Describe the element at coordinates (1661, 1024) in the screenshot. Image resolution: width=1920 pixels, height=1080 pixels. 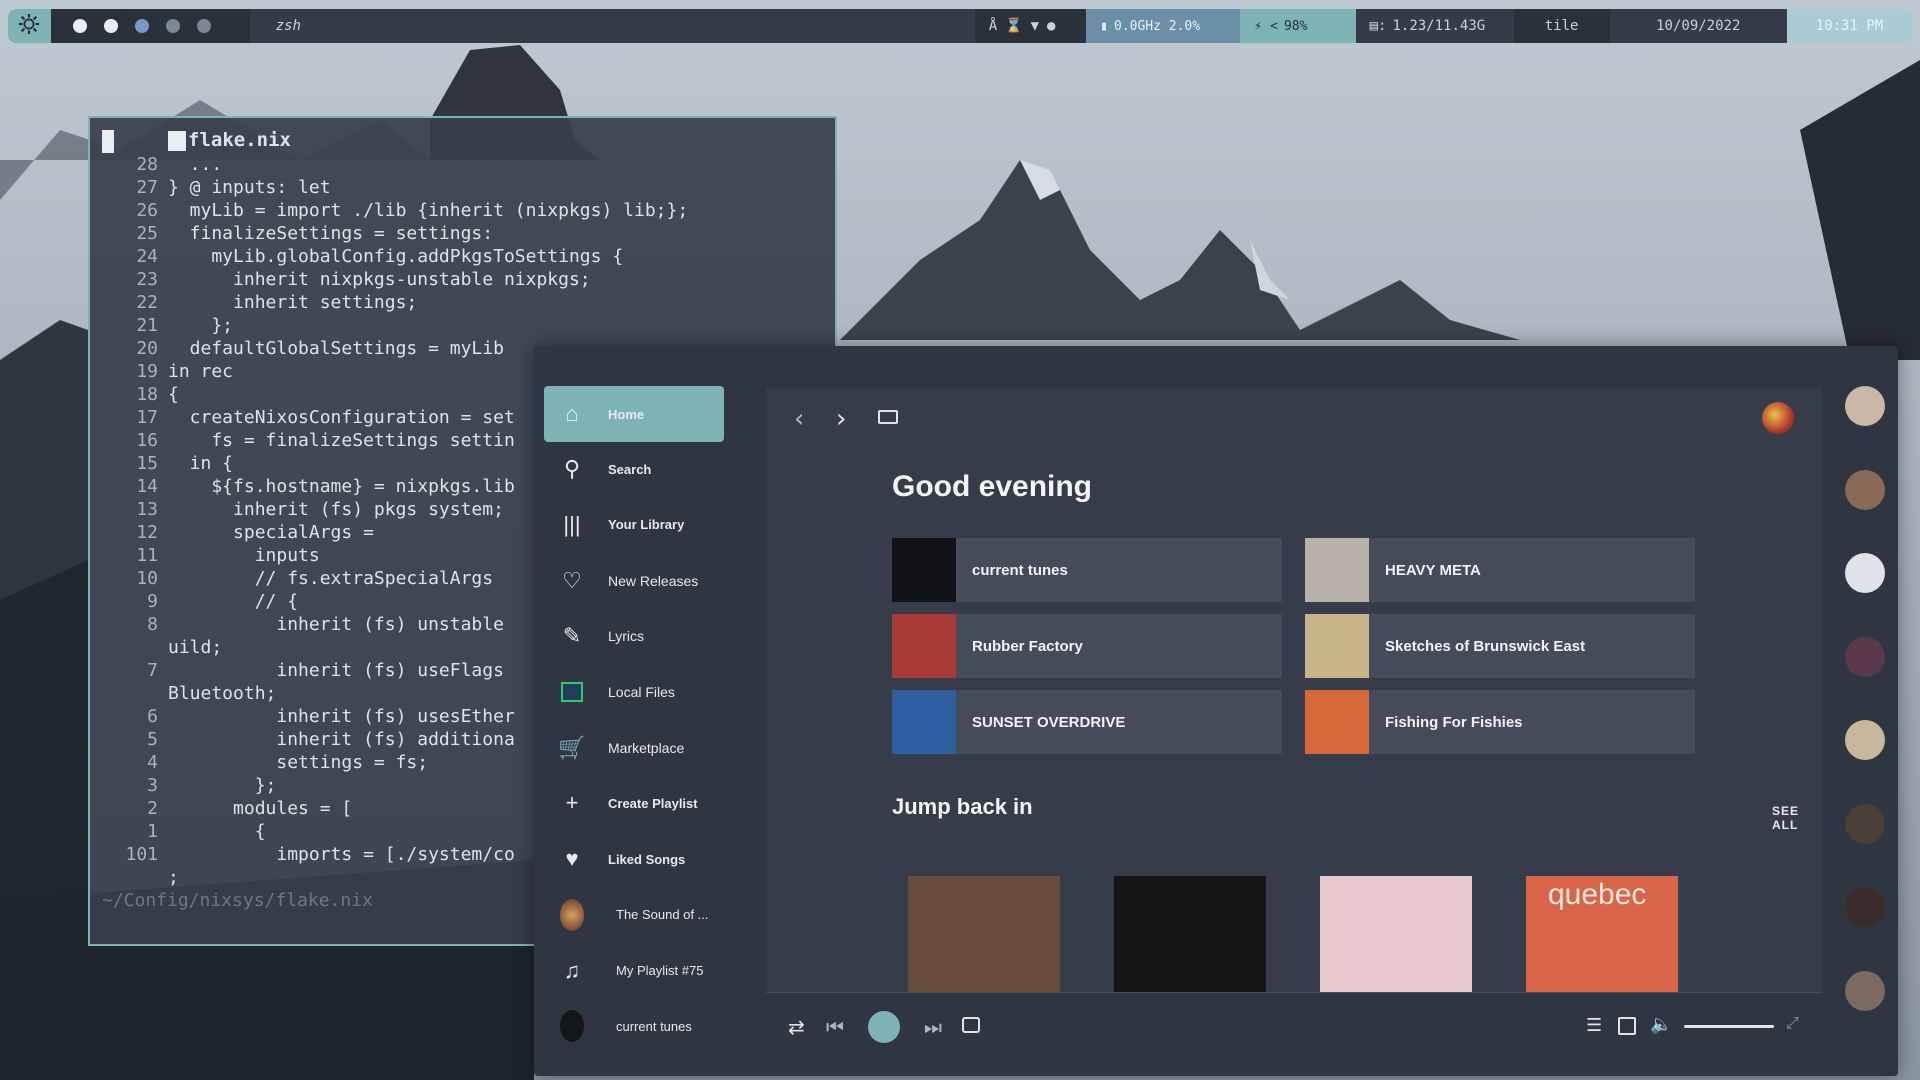
I see `volume-icon: 🔈` at that location.